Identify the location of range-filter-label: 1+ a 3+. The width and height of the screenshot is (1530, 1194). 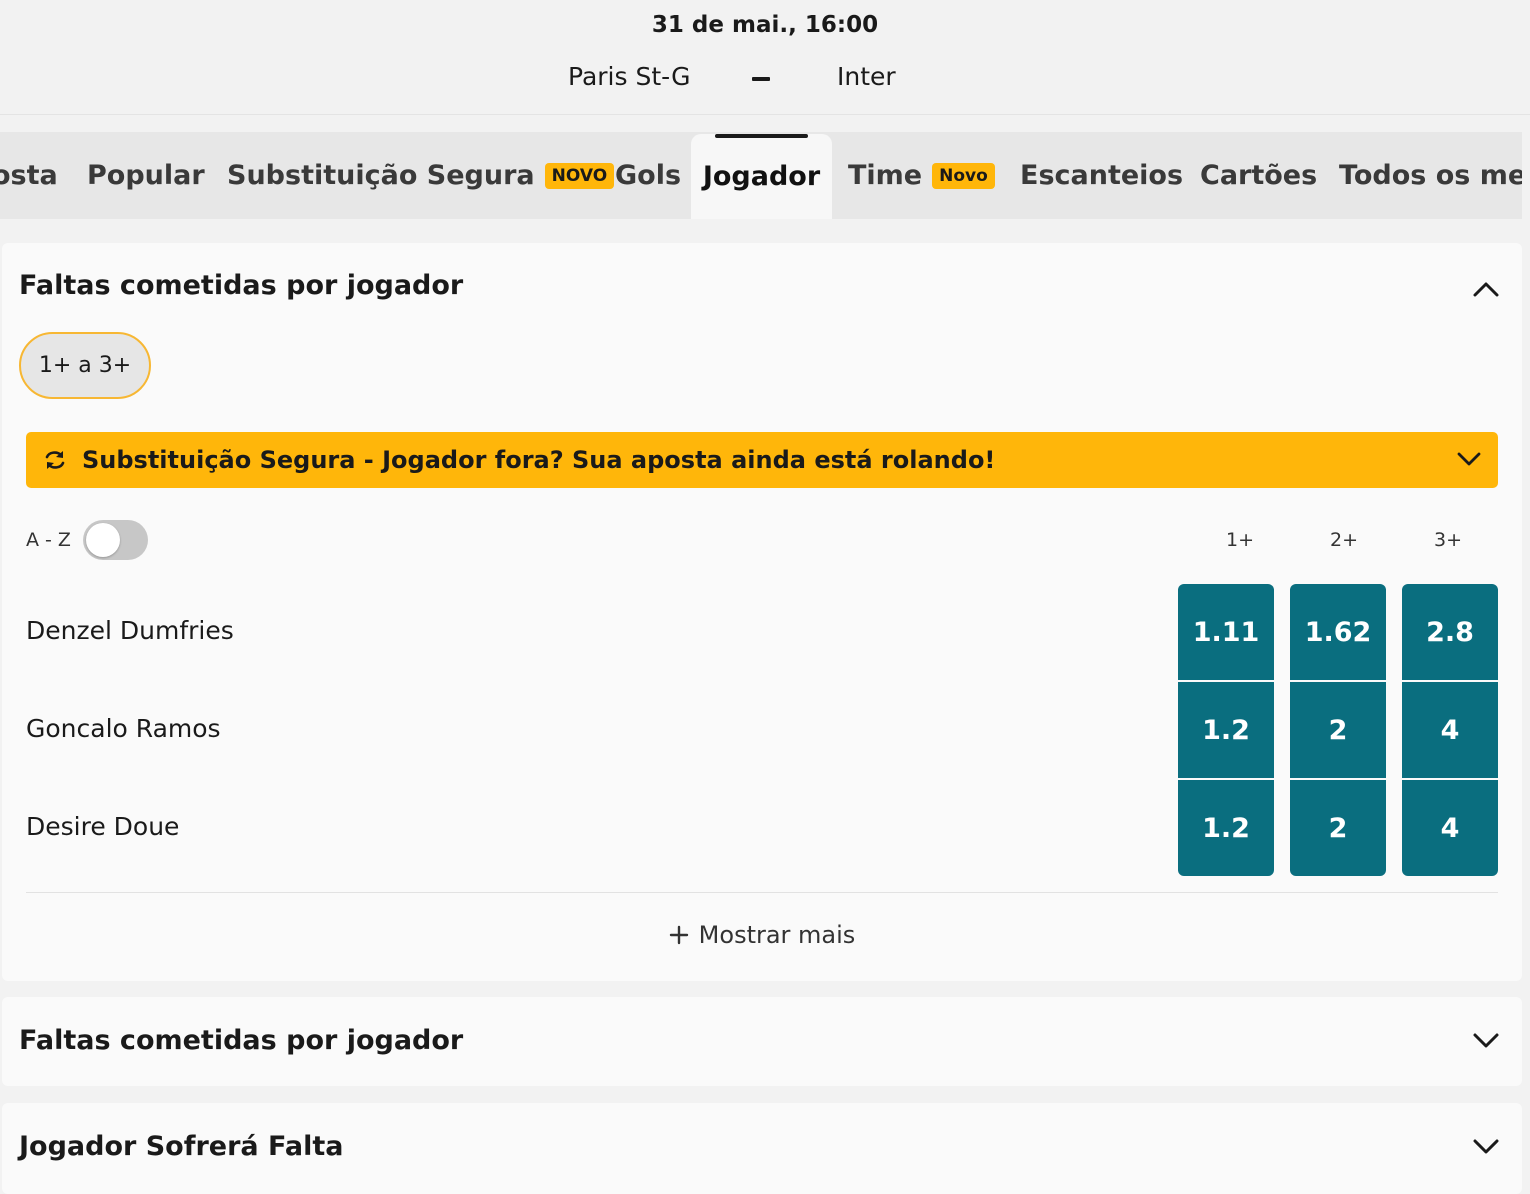
(85, 365).